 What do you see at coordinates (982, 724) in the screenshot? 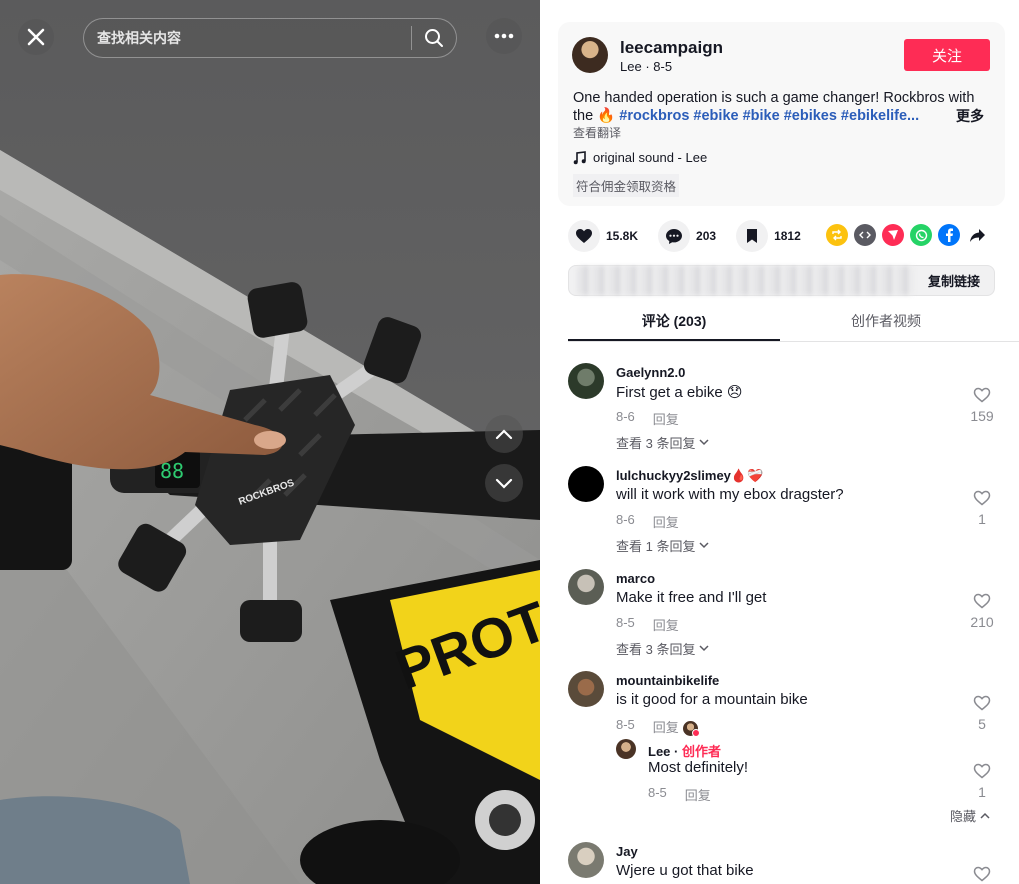
I see `comment-like-count: 5` at bounding box center [982, 724].